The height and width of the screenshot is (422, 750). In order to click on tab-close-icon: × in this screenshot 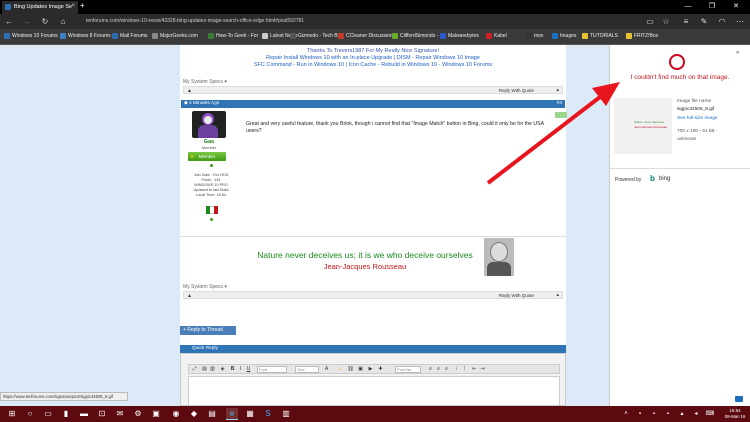, I will do `click(73, 6)`.